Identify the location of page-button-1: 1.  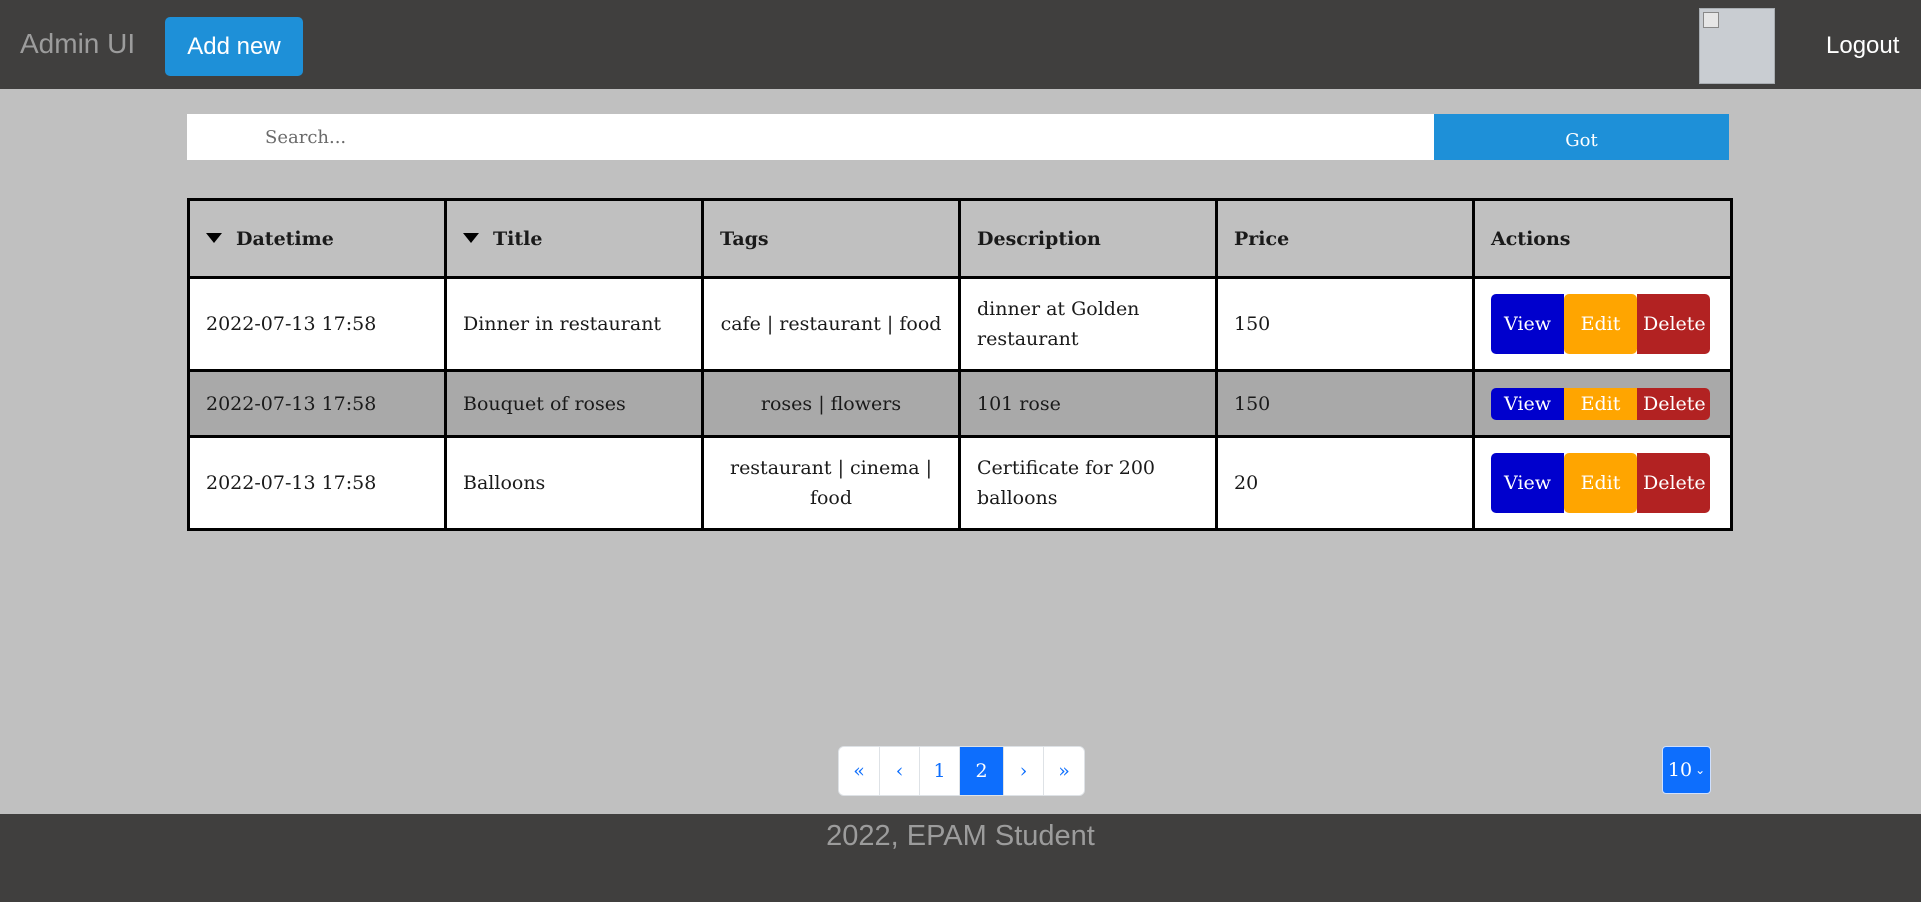
(940, 771).